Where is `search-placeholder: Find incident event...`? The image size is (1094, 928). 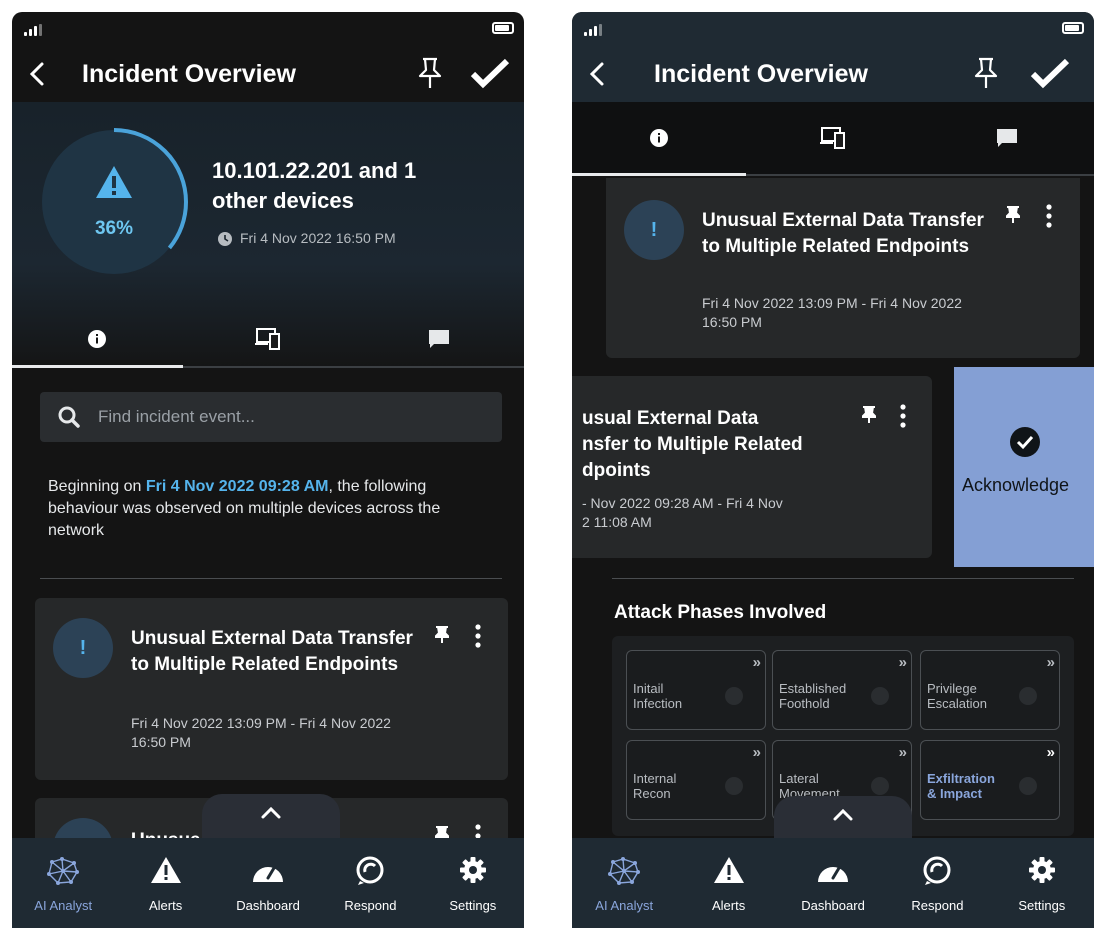 search-placeholder: Find incident event... is located at coordinates (176, 416).